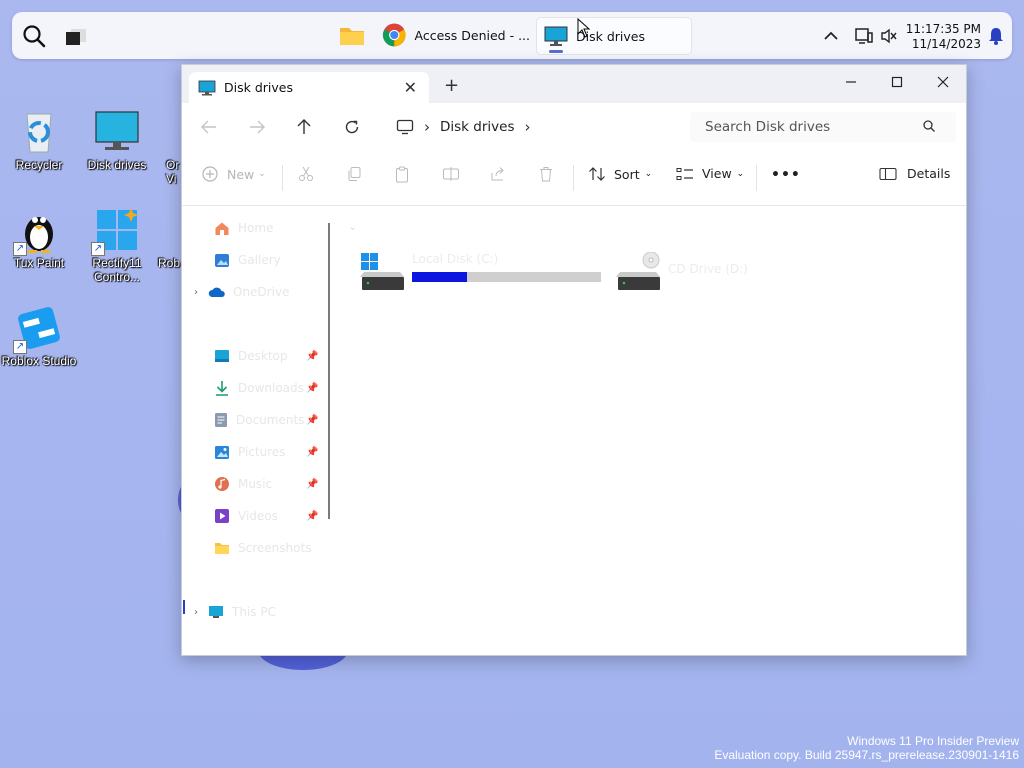 This screenshot has width=1024, height=768. I want to click on monitor-icon, so click(556, 36).